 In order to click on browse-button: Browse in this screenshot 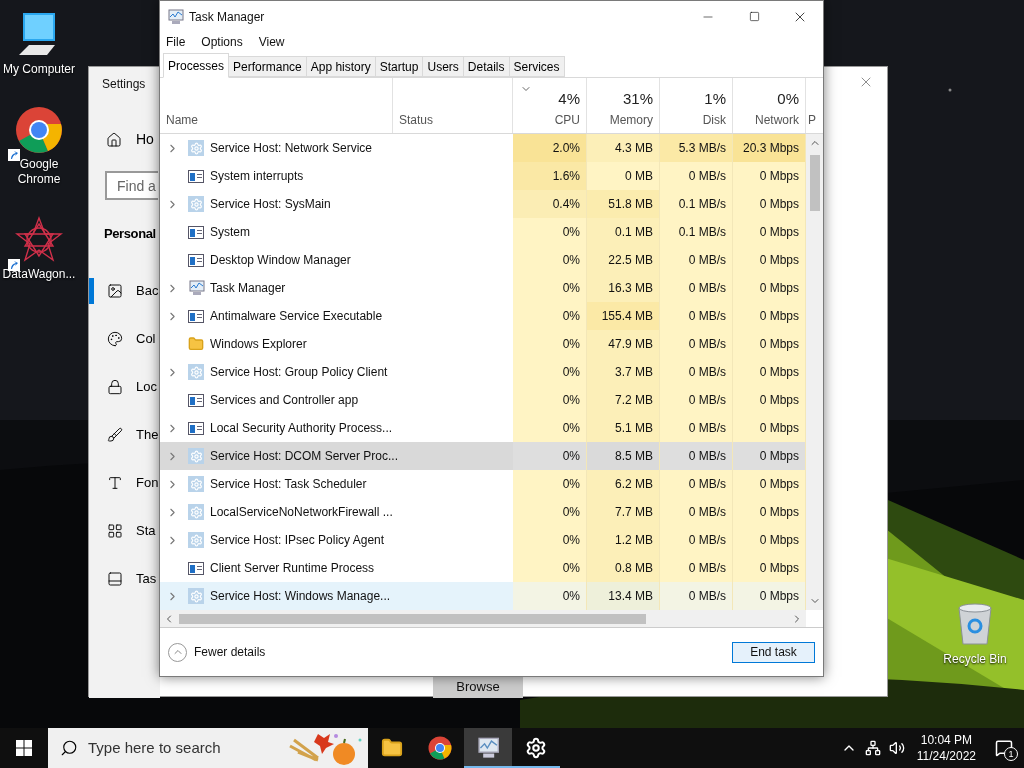, I will do `click(478, 687)`.